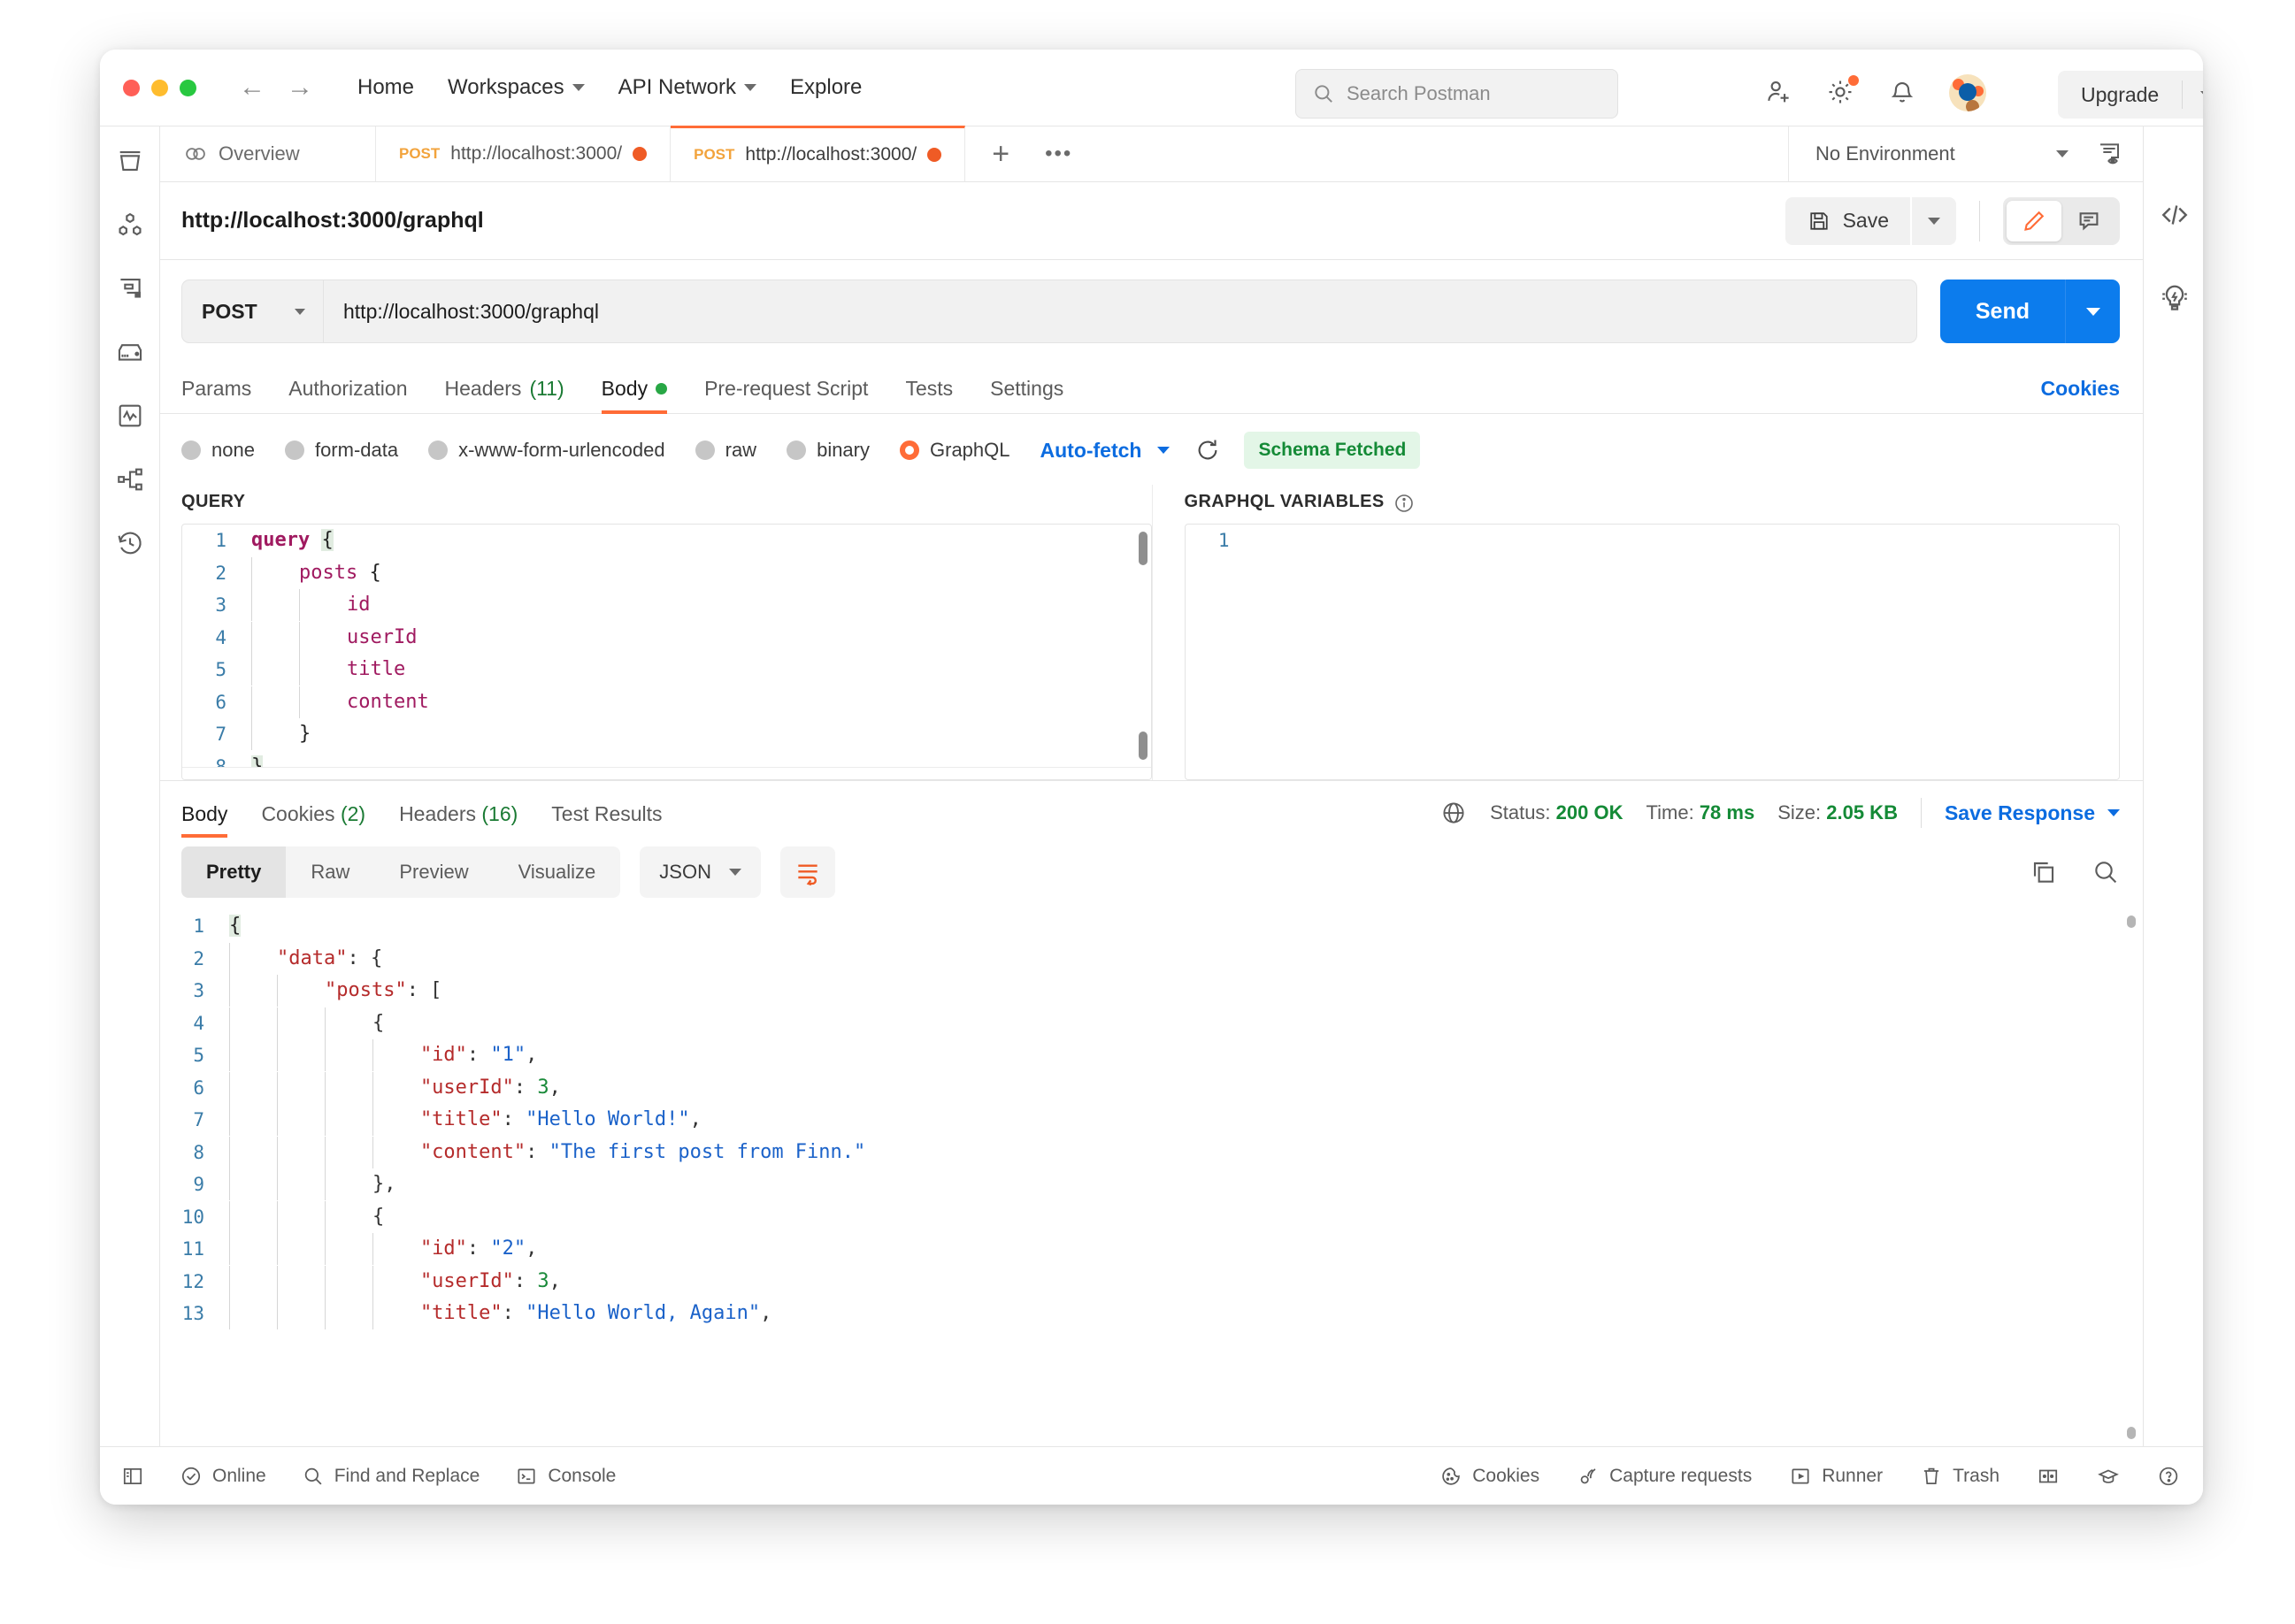  I want to click on monitors-icon, so click(130, 416).